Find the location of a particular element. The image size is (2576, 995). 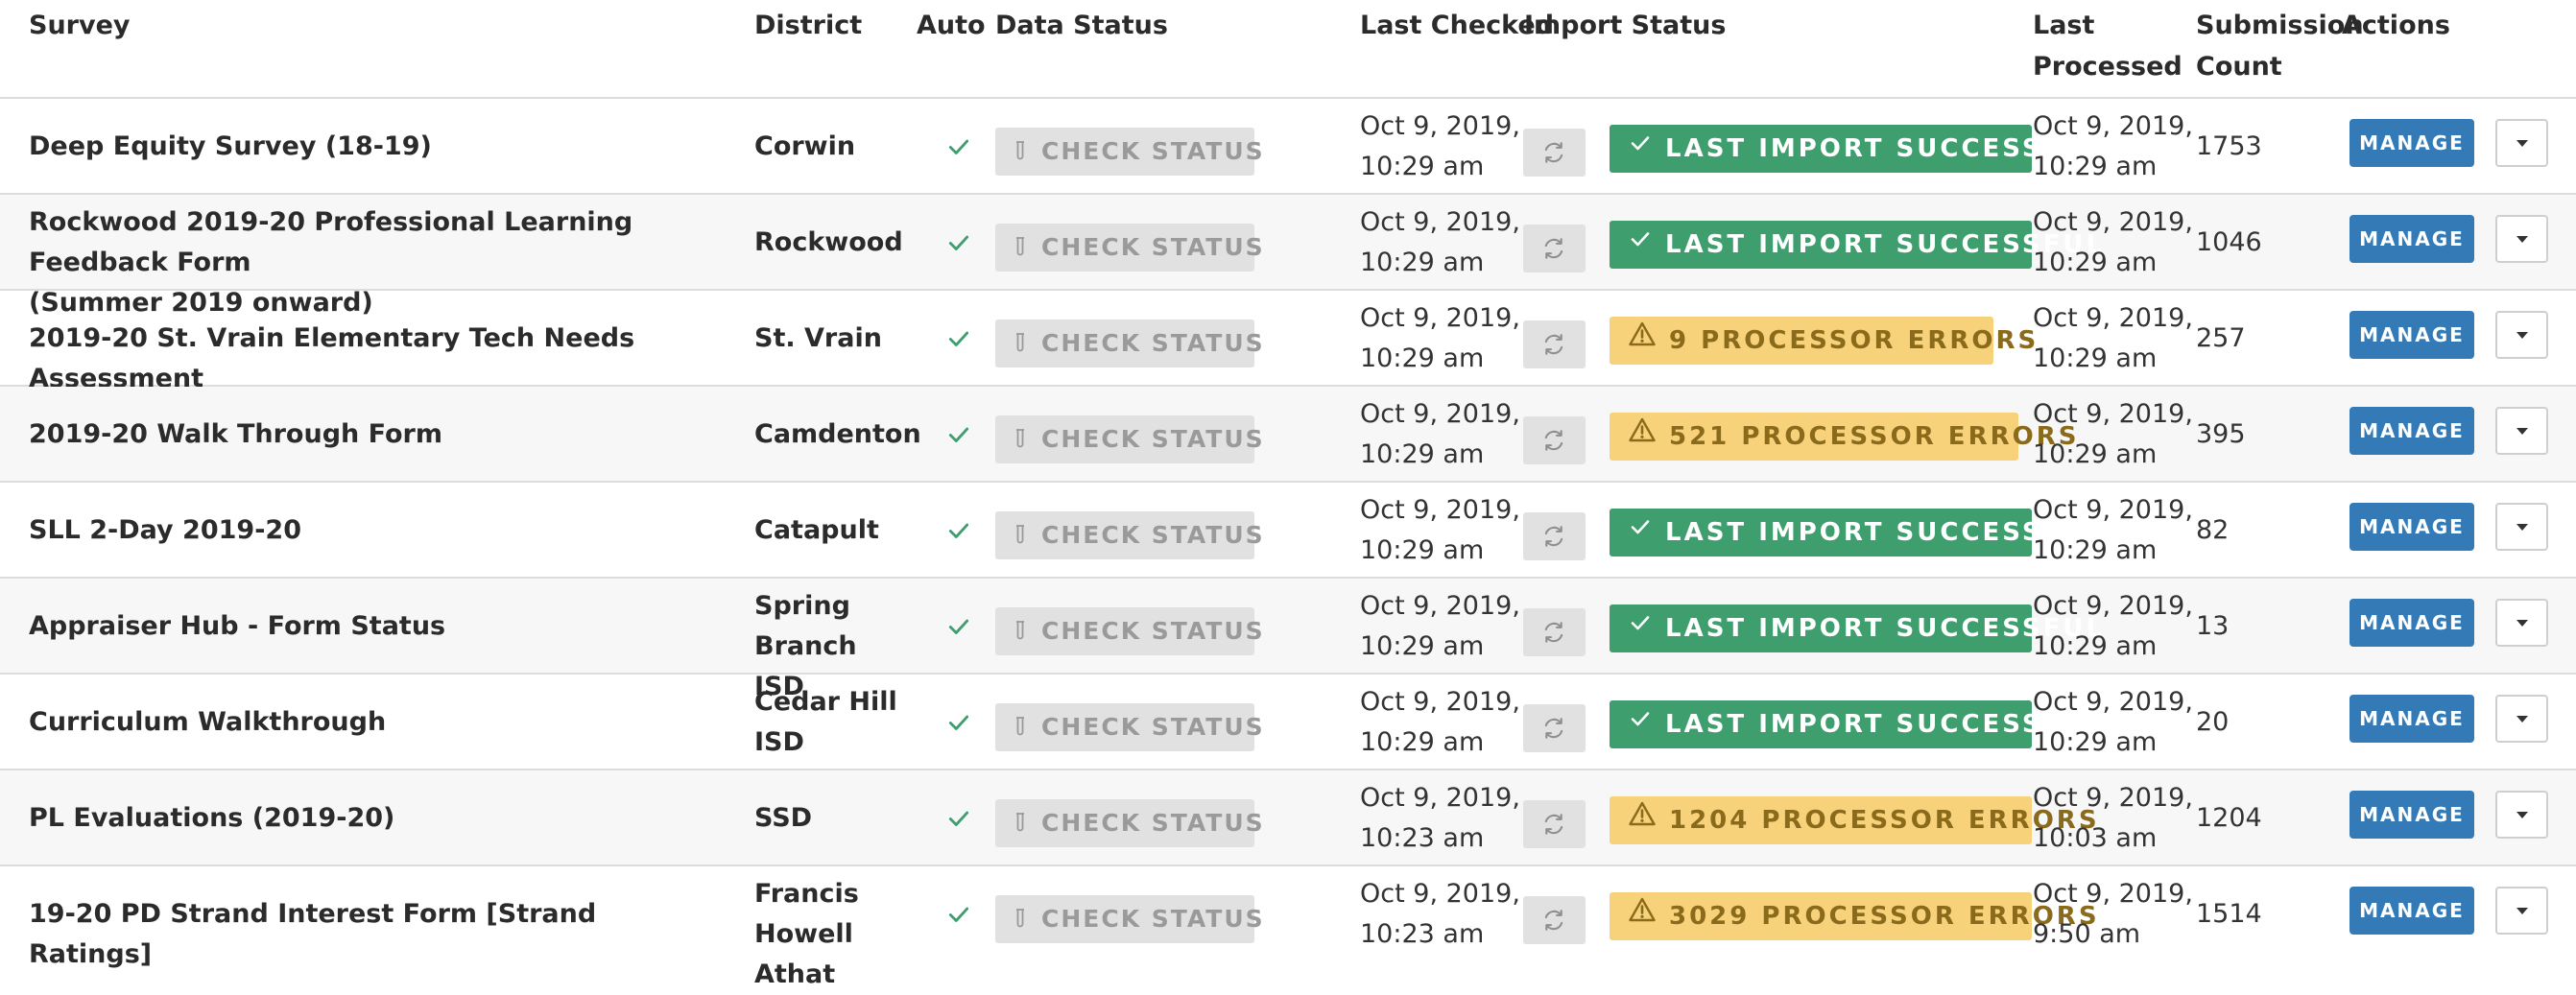

header-auto: Auto is located at coordinates (951, 25).